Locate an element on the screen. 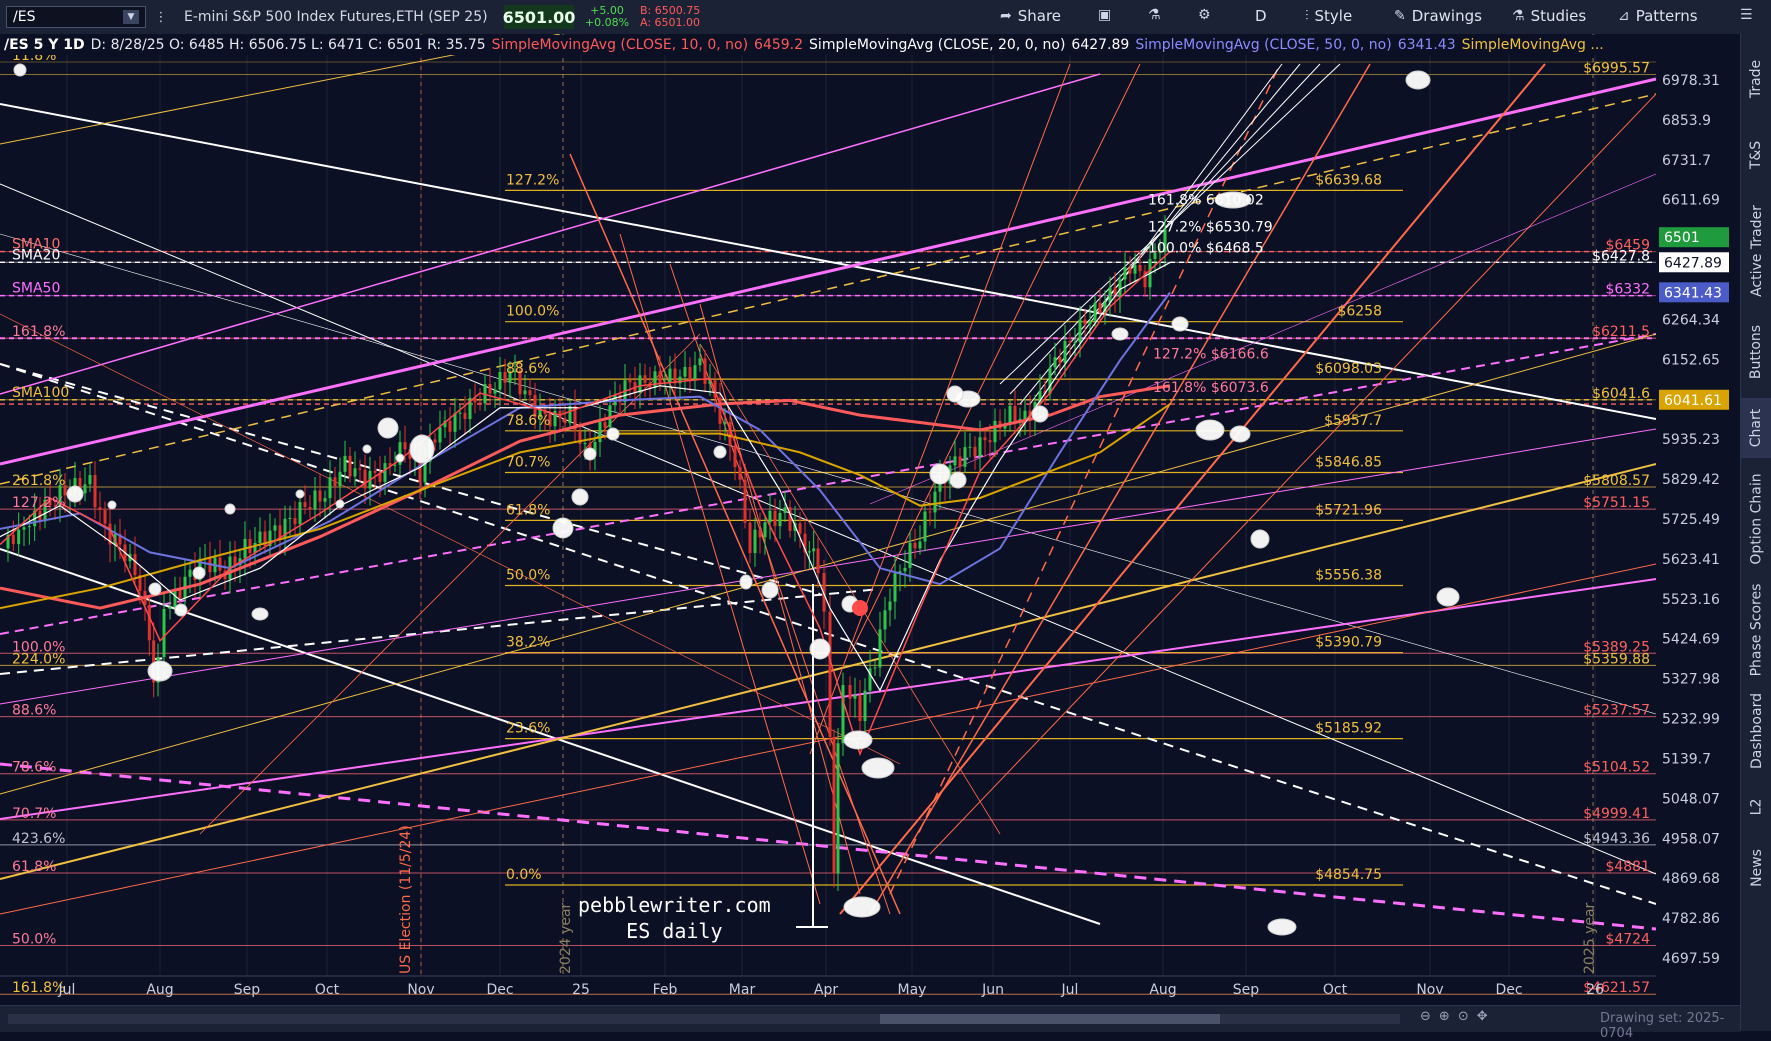 Image resolution: width=1771 pixels, height=1041 pixels. left-fib-label: 261.8% is located at coordinates (38, 481).